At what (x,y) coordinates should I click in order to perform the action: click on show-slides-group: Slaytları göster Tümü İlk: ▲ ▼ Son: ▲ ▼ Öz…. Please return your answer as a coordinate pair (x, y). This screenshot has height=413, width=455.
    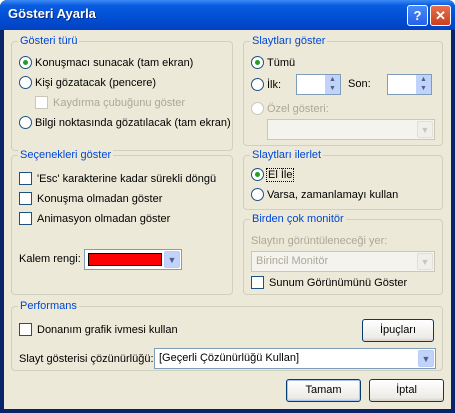
    Looking at the image, I should click on (343, 90).